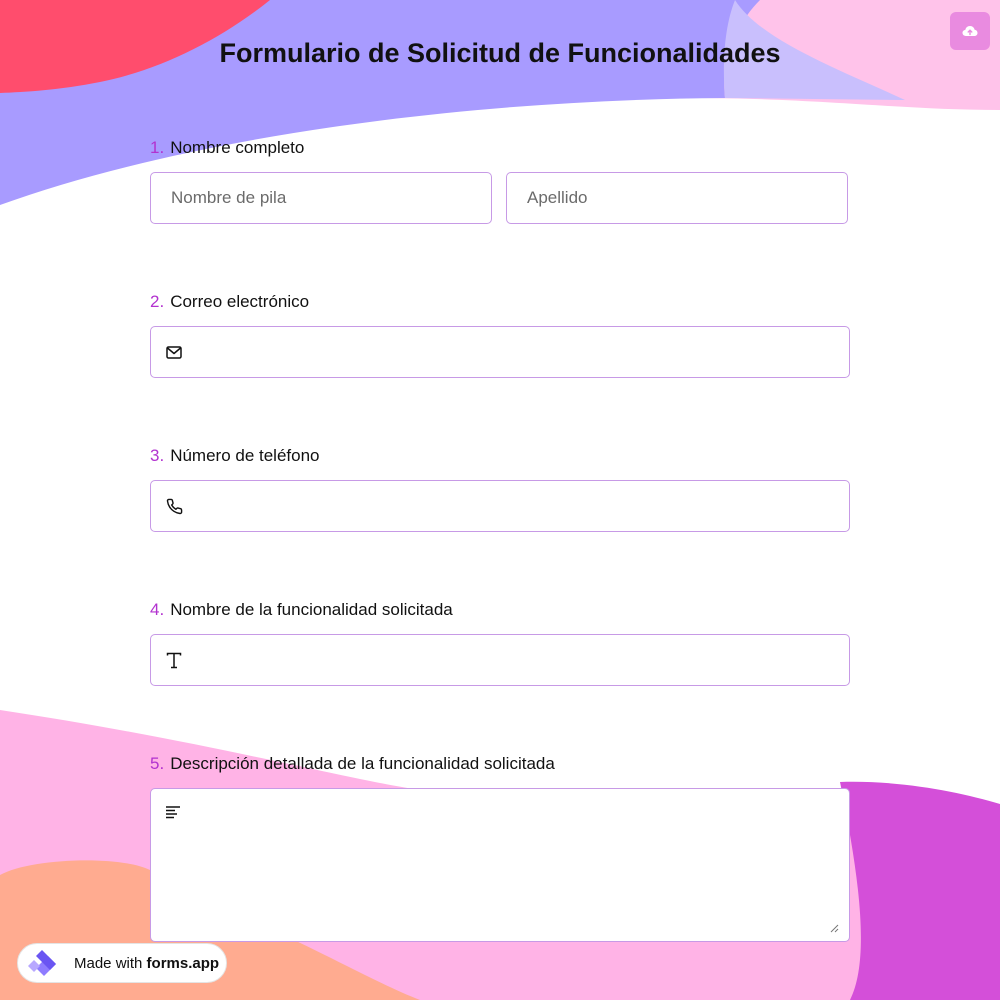 The width and height of the screenshot is (1000, 1000). Describe the element at coordinates (157, 609) in the screenshot. I see `question-number: 4.` at that location.